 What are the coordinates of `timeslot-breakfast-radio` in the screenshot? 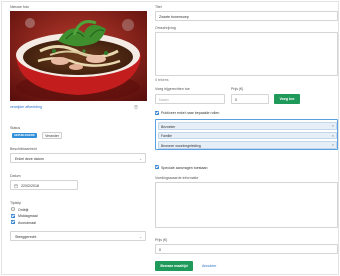 It's located at (13, 209).